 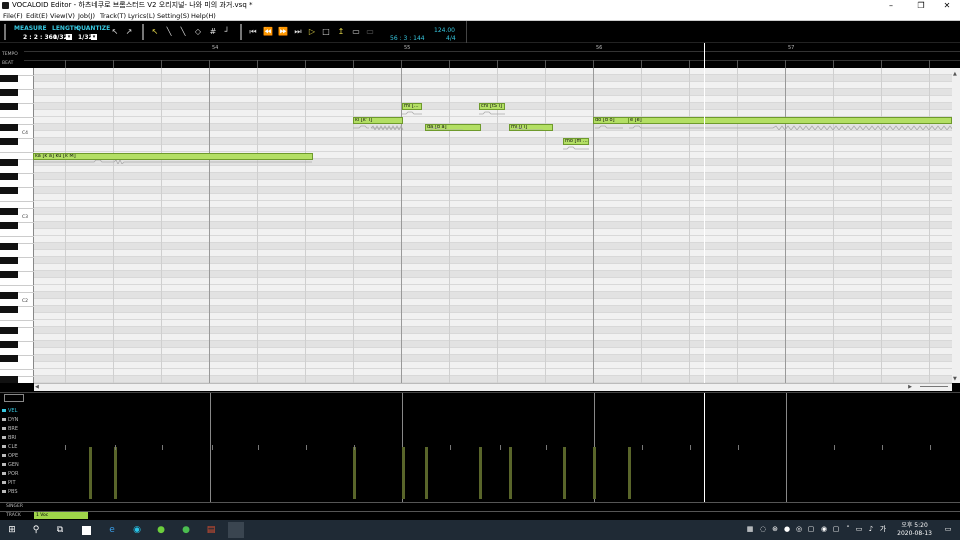 What do you see at coordinates (9, 447) in the screenshot?
I see `control-cle: CLE` at bounding box center [9, 447].